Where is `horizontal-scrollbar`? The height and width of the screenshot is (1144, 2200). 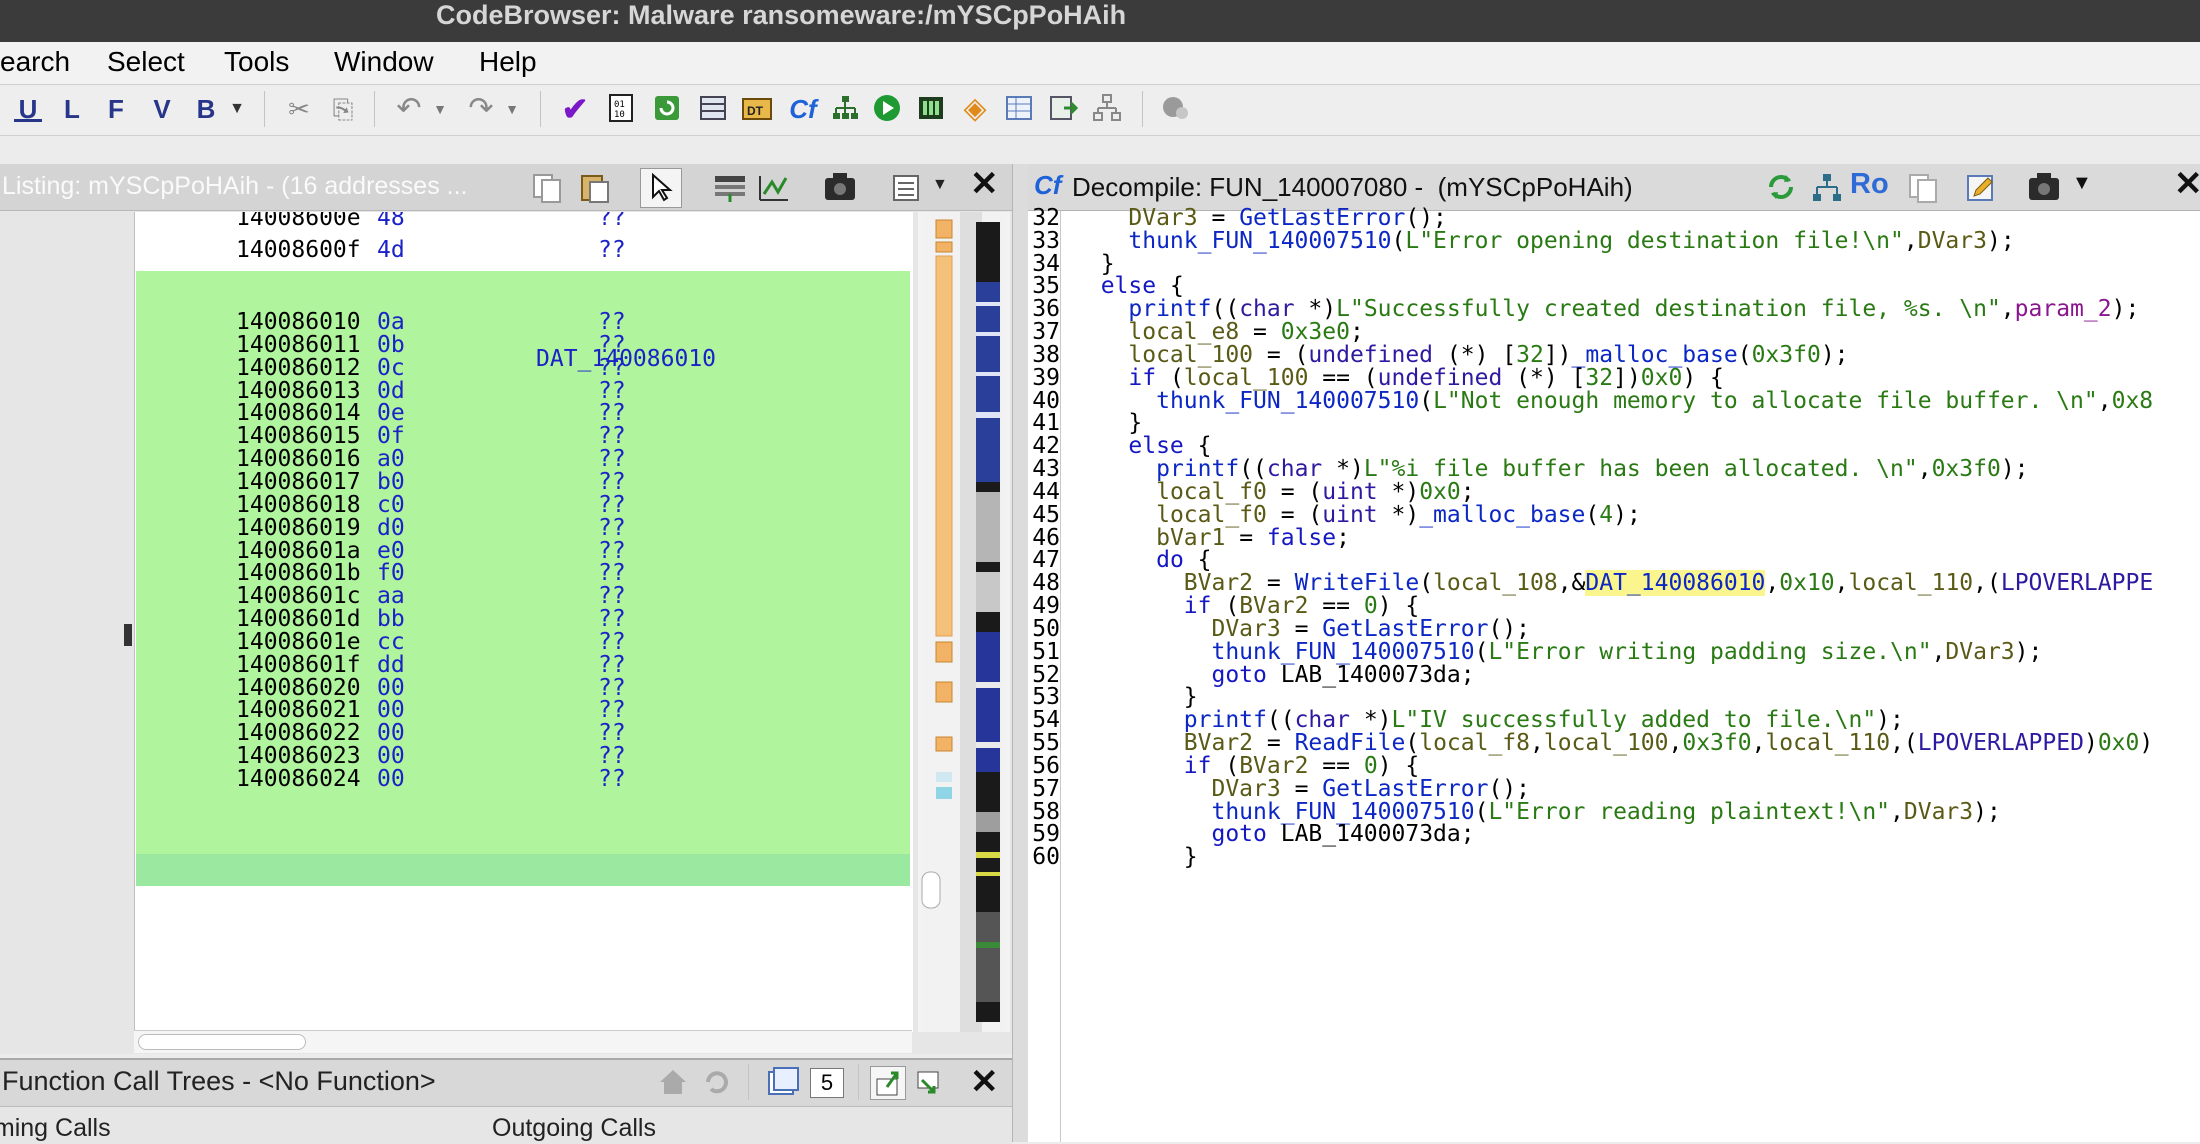
horizontal-scrollbar is located at coordinates (523, 1041).